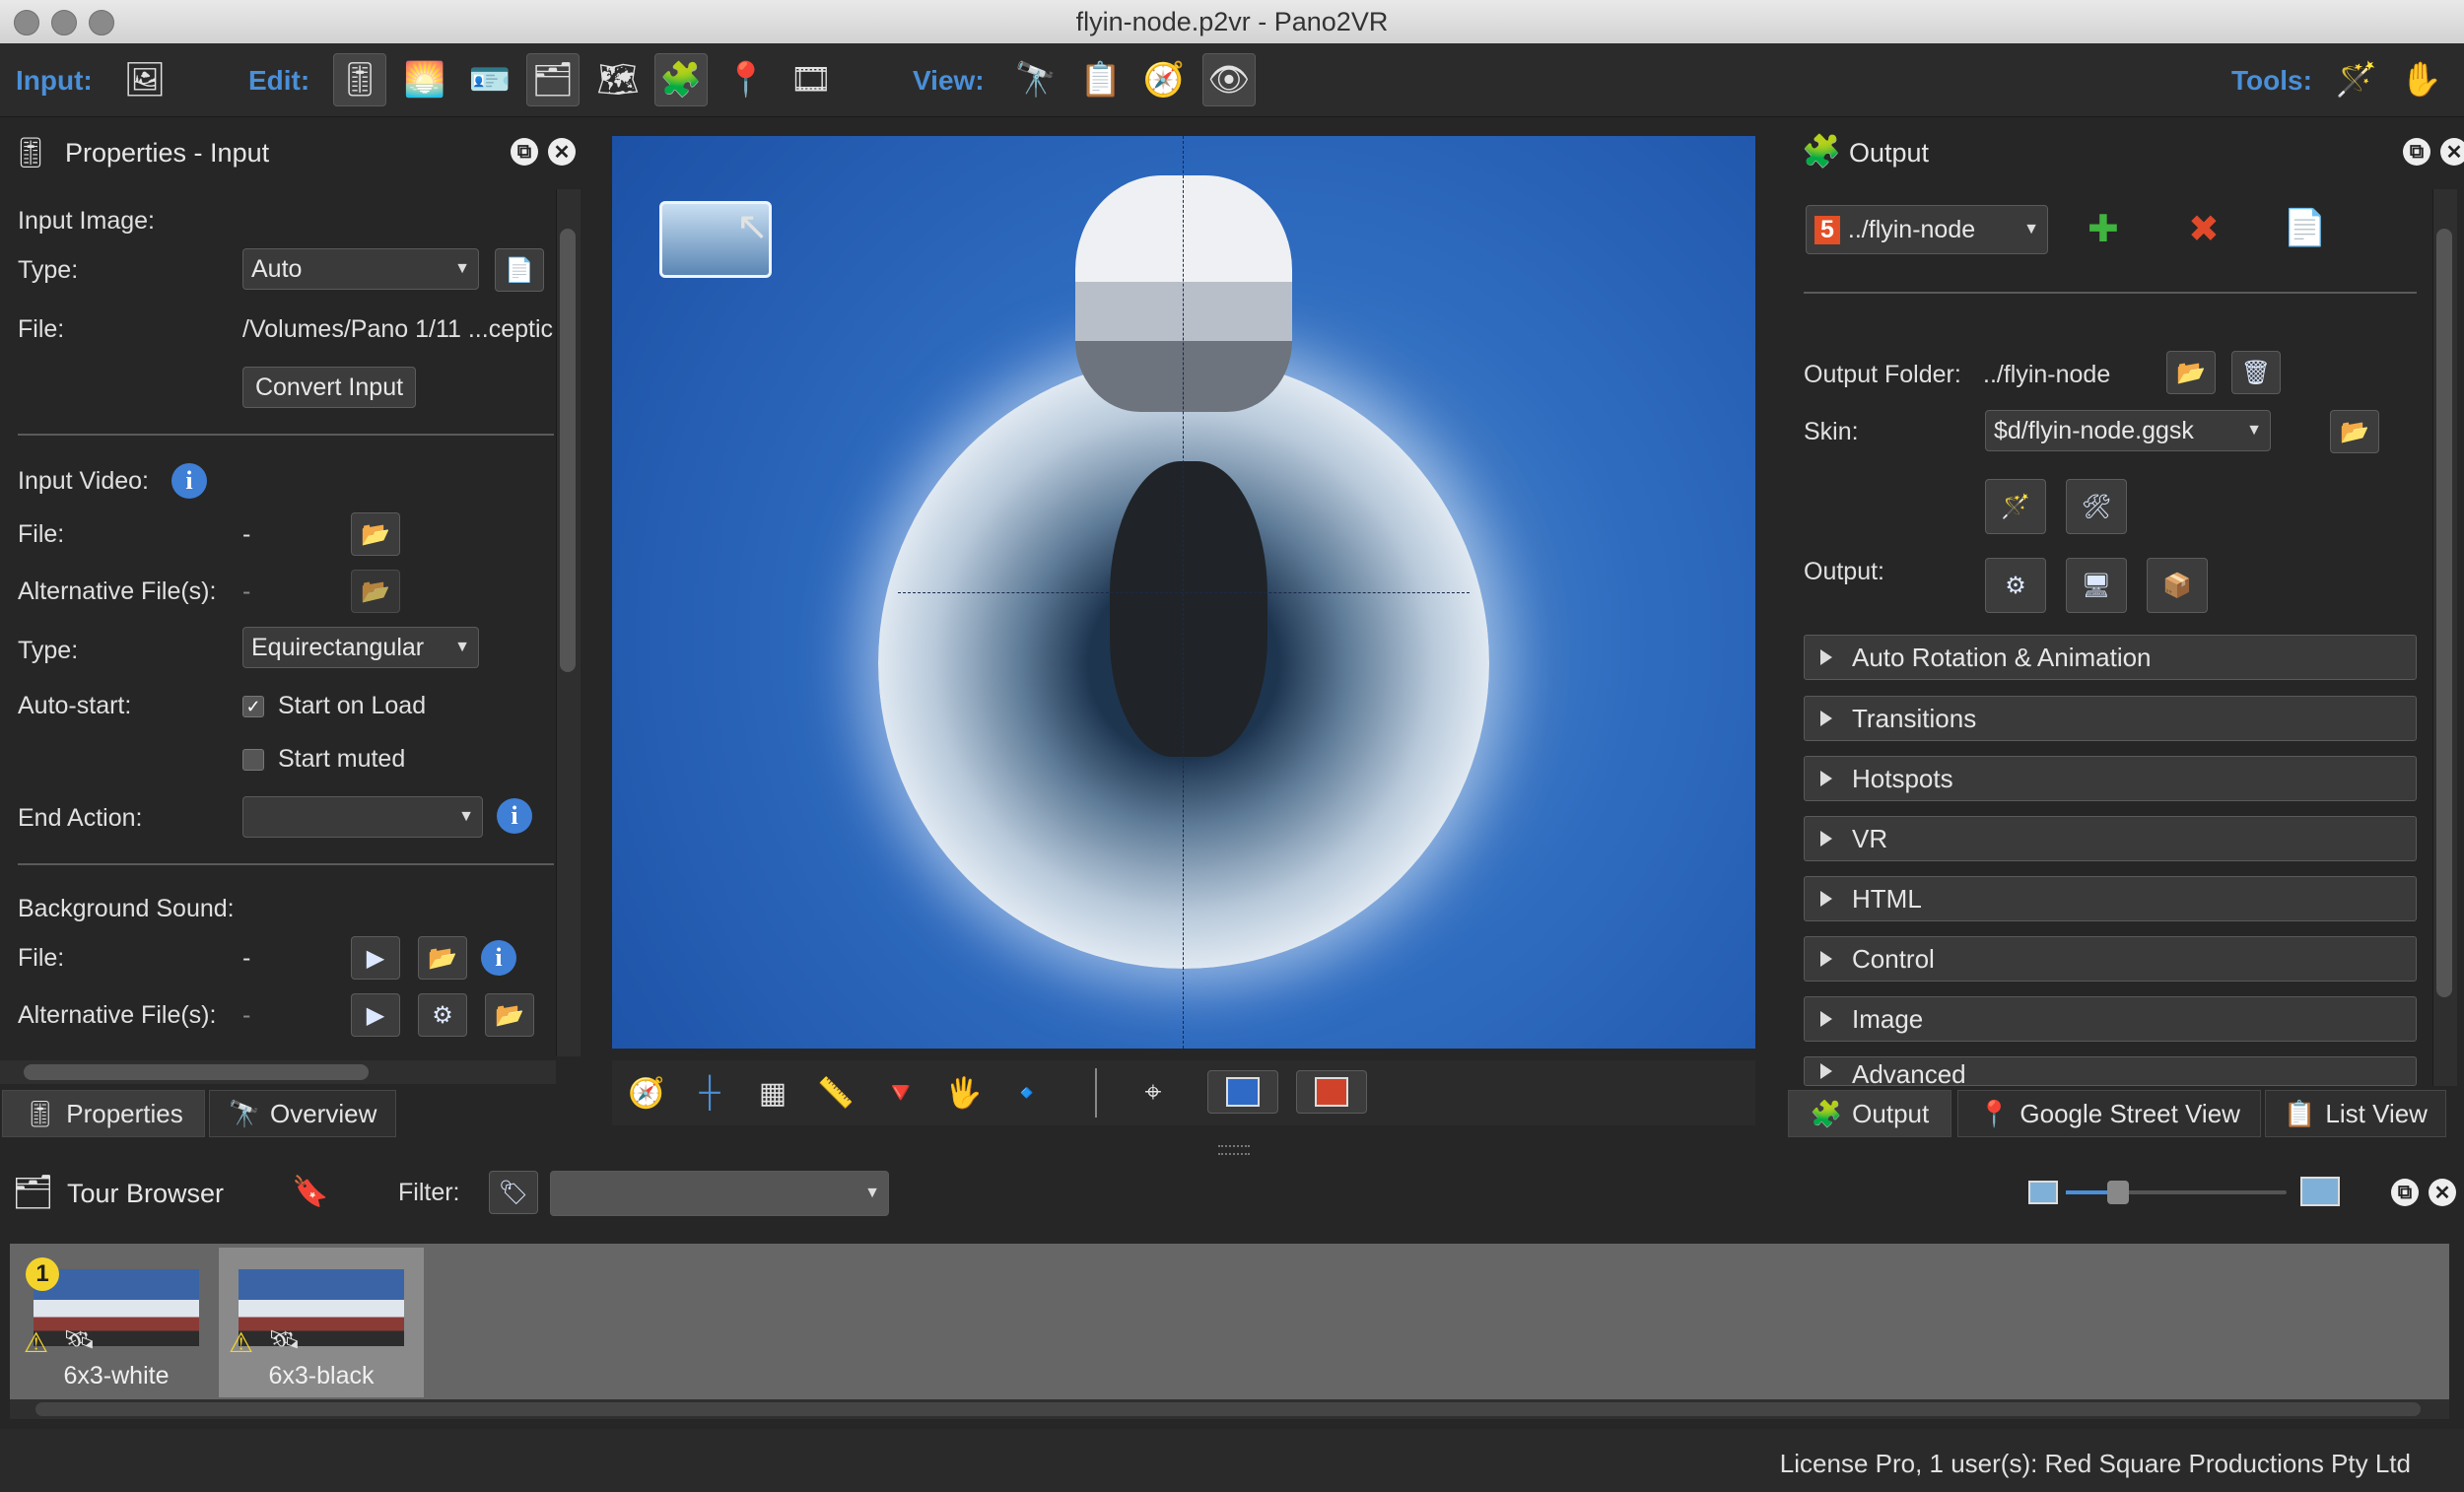 The width and height of the screenshot is (2464, 1492). Describe the element at coordinates (2355, 1113) in the screenshot. I see `tab-list-view: 📋 List View` at that location.